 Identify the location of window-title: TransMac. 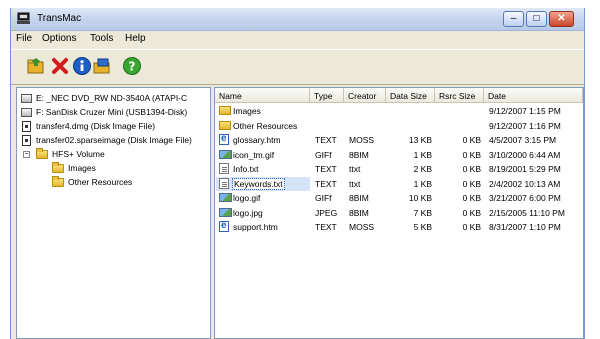
(59, 18).